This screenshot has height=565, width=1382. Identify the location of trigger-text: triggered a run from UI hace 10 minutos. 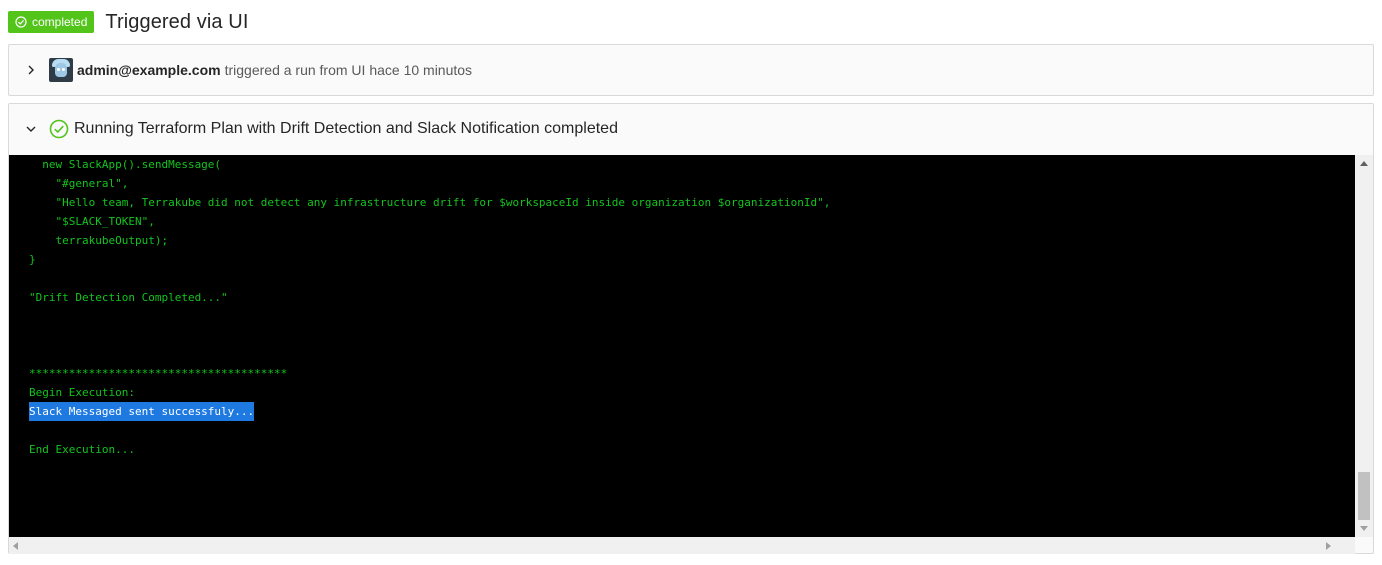
(348, 70).